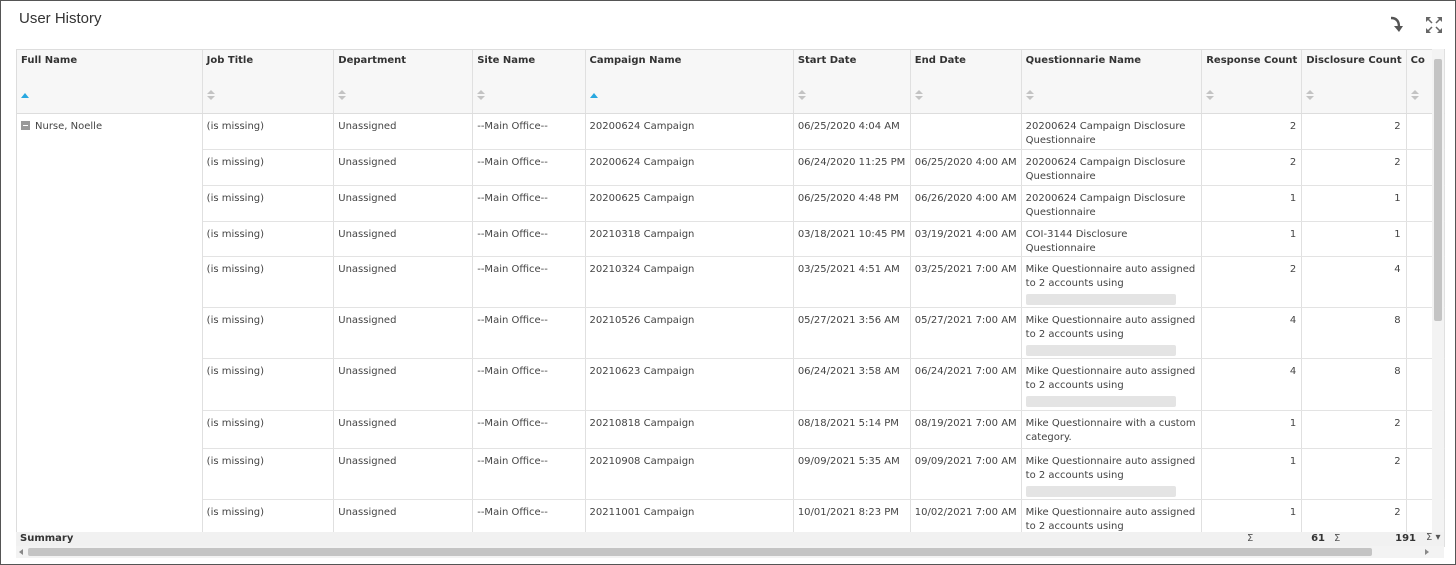 The height and width of the screenshot is (565, 1456). What do you see at coordinates (642, 320) in the screenshot?
I see `campaign-name-cell-text: 20210526 Campaign` at bounding box center [642, 320].